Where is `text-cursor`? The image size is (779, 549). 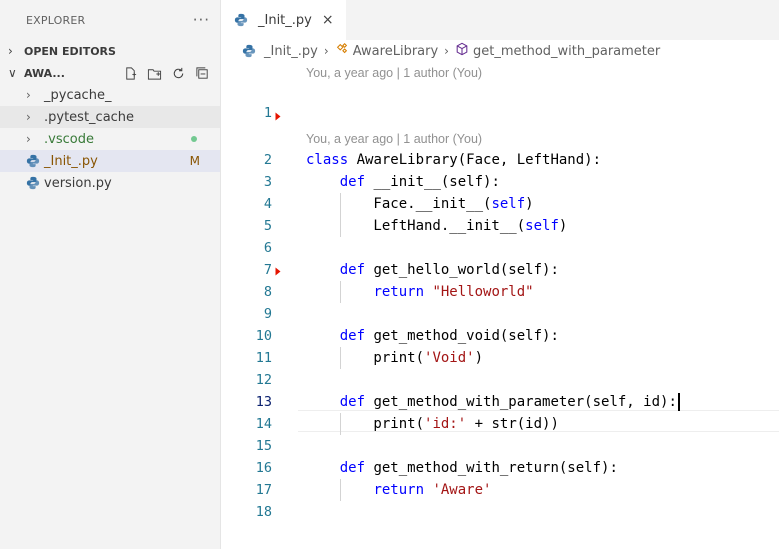
text-cursor is located at coordinates (678, 402).